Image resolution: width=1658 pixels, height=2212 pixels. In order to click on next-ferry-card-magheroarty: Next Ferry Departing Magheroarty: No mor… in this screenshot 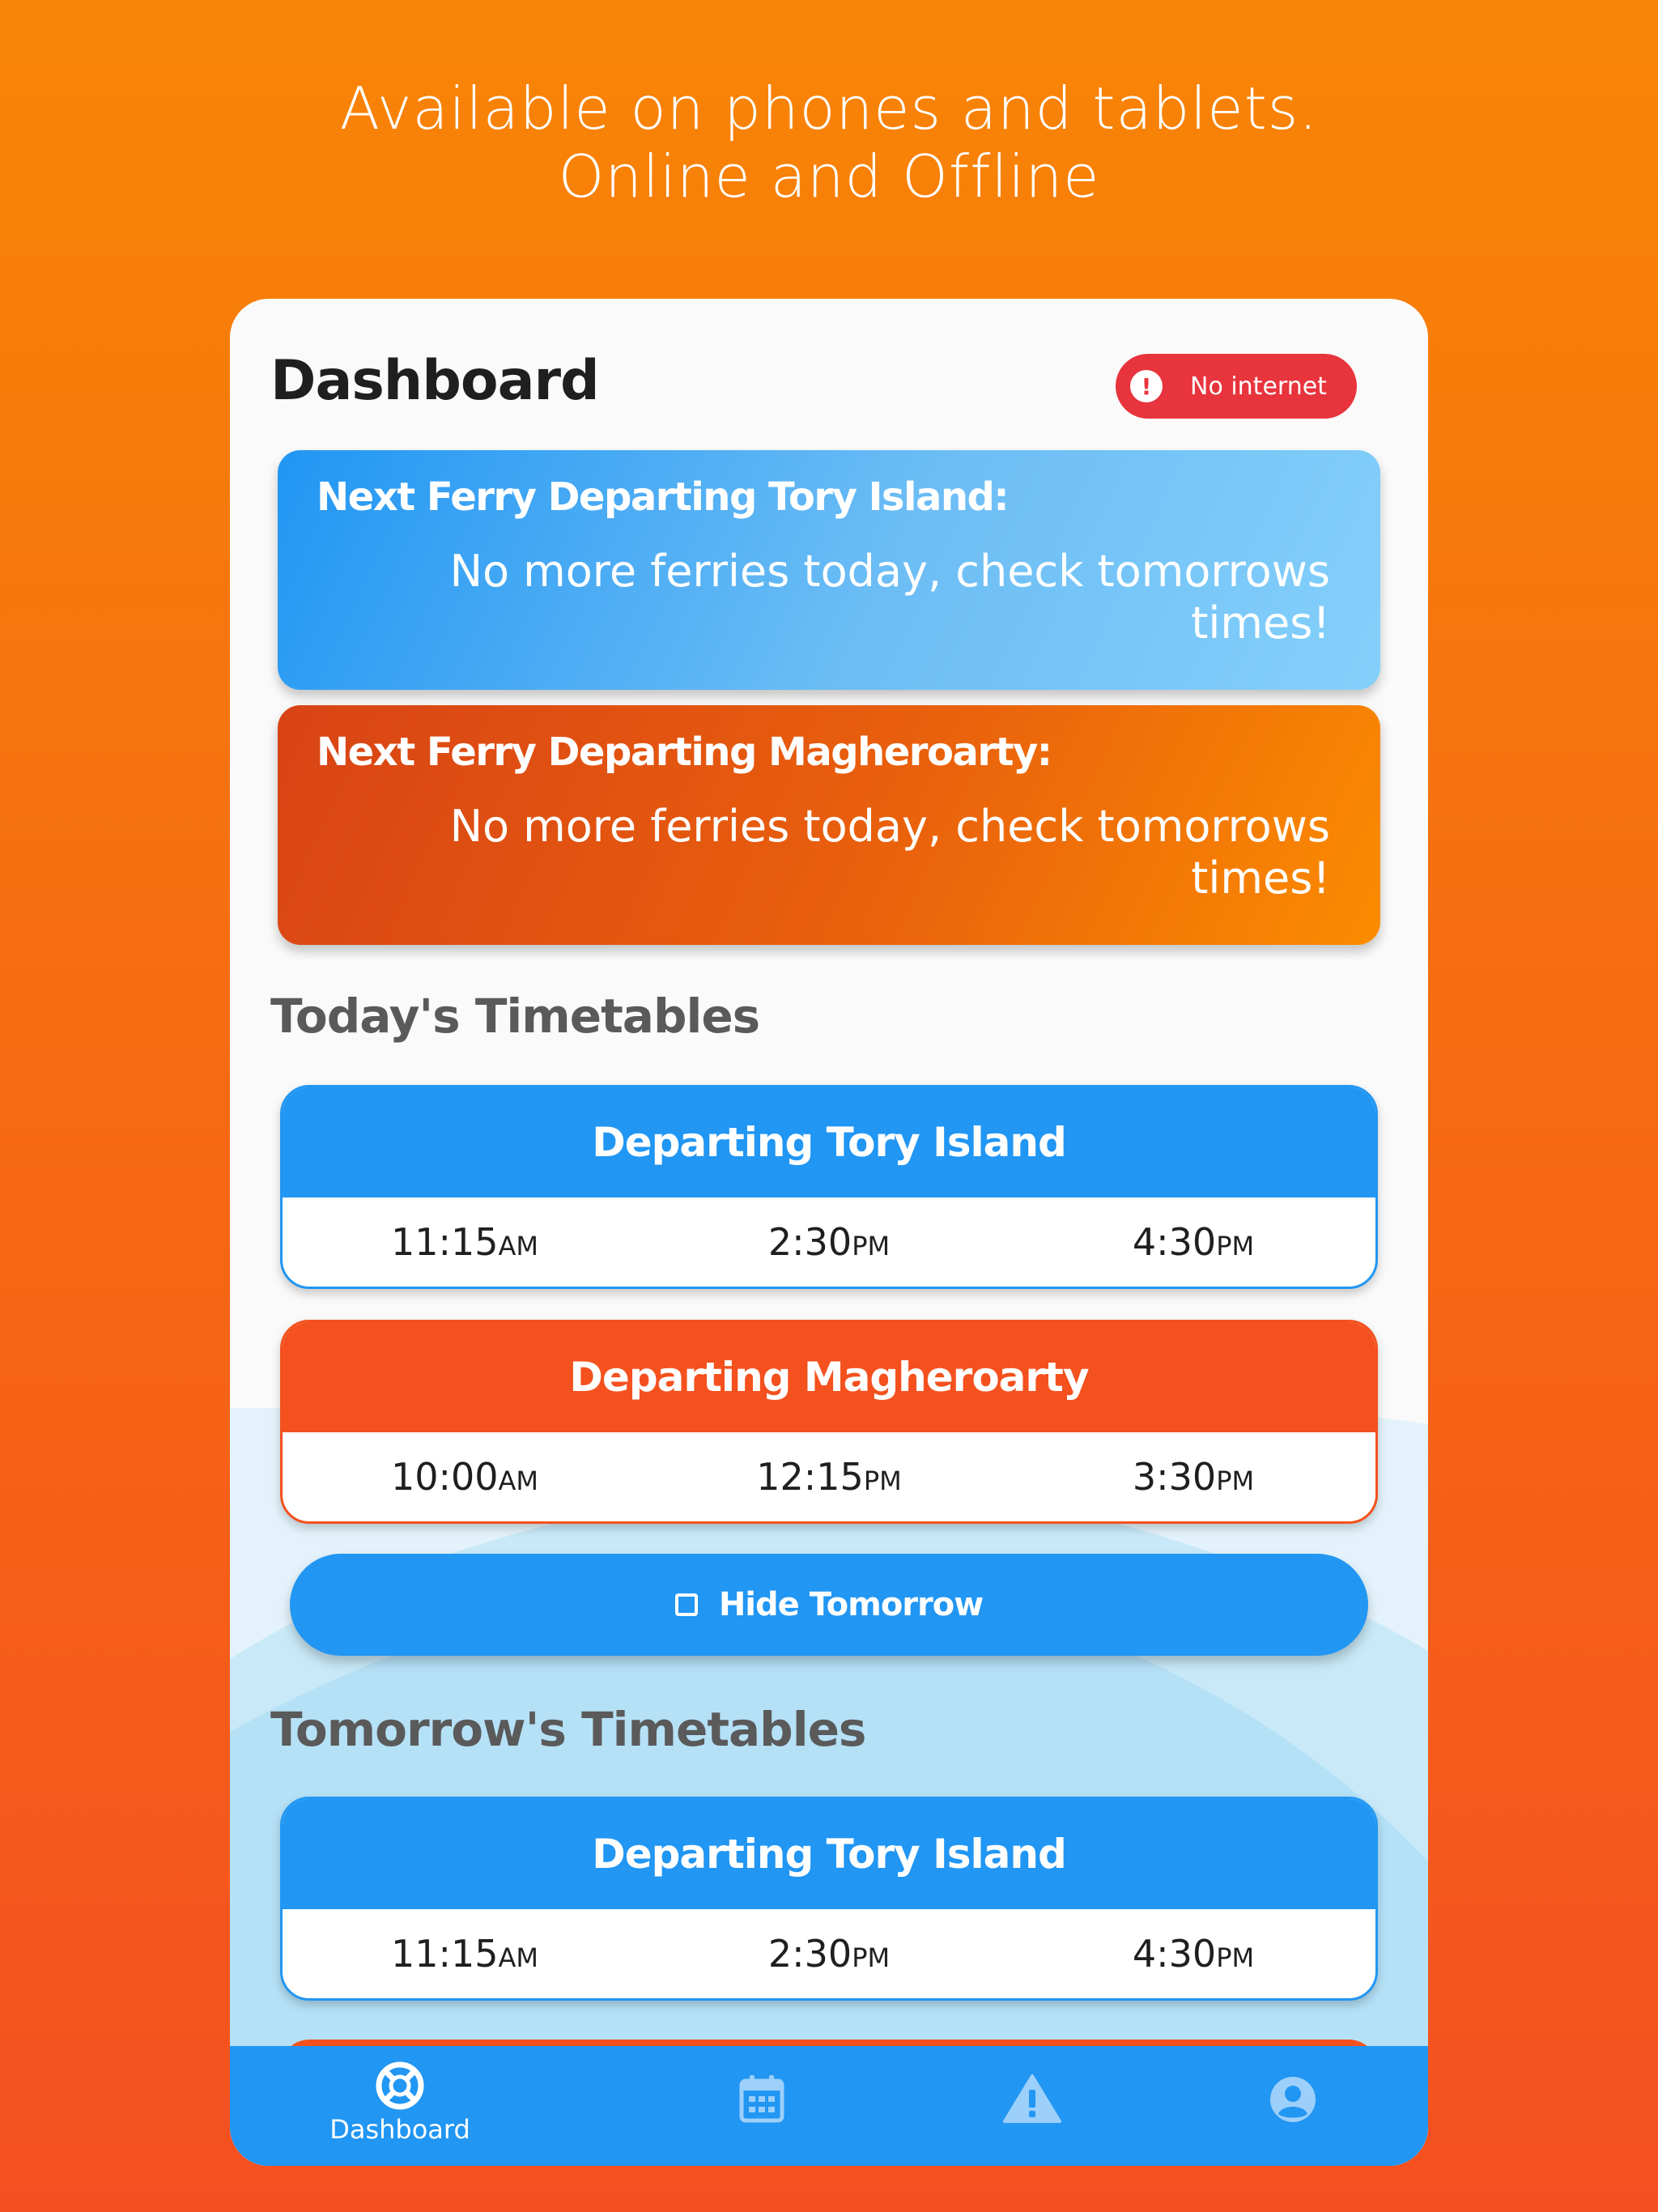, I will do `click(829, 825)`.